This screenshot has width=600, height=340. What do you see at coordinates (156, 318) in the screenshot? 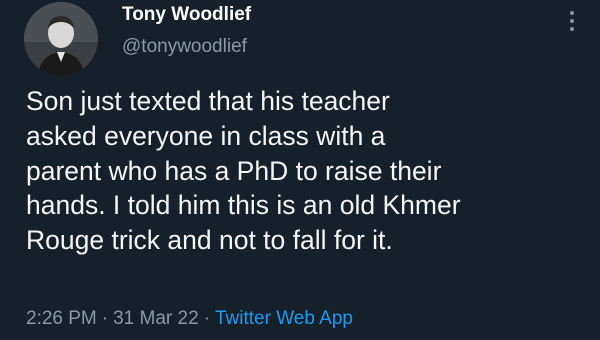
I see `tweet-date: 31 Mar 22` at bounding box center [156, 318].